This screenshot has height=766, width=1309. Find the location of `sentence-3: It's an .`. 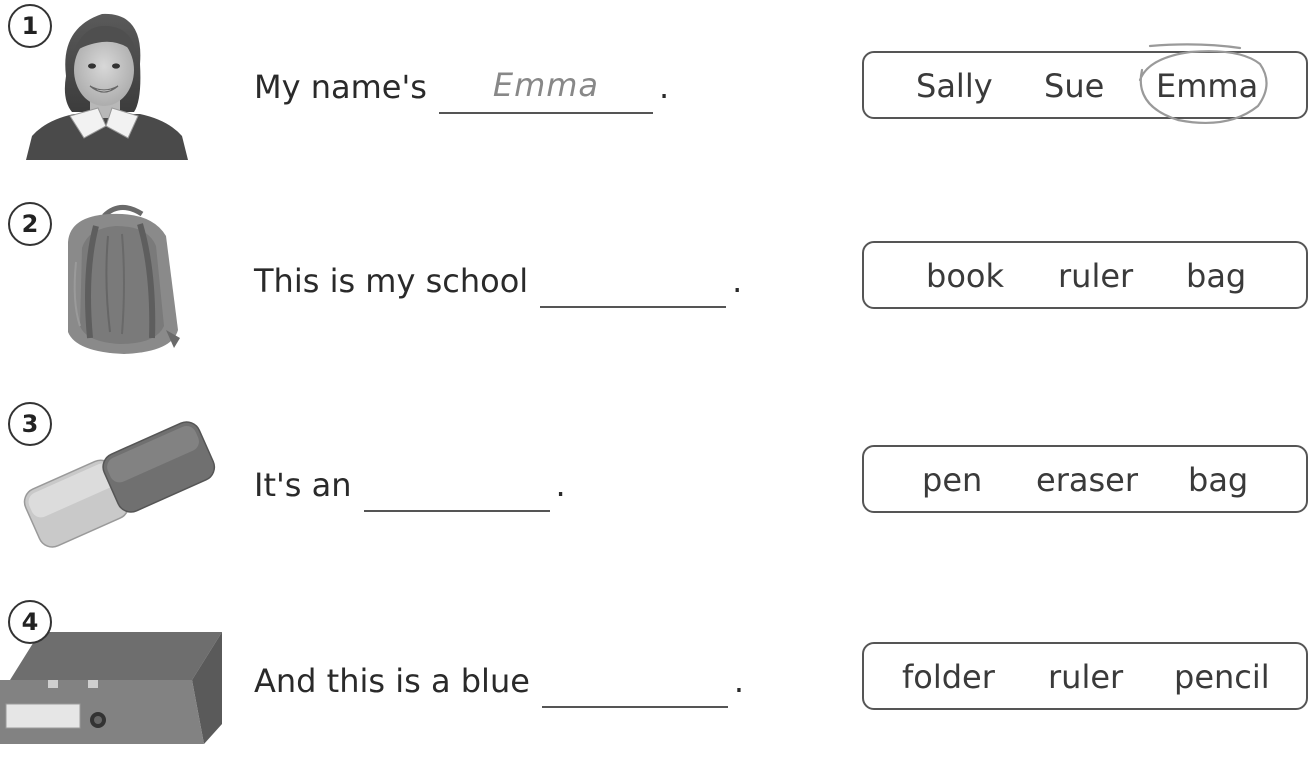

sentence-3: It's an . is located at coordinates (410, 485).